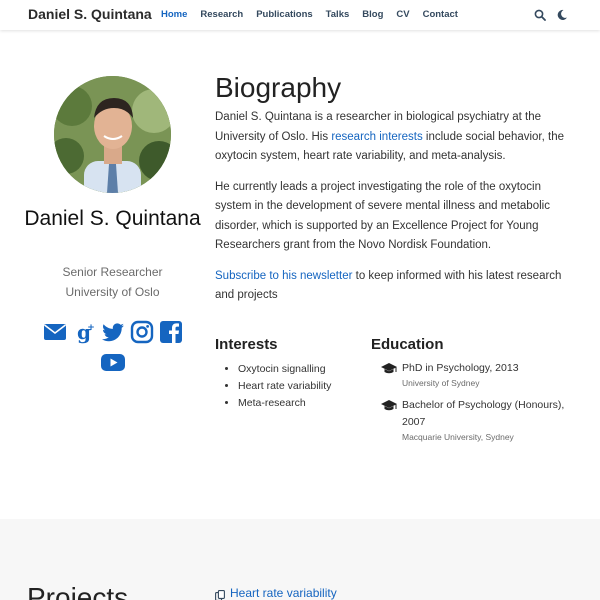 The width and height of the screenshot is (600, 600). Describe the element at coordinates (407, 344) in the screenshot. I see `education-heading: Education` at that location.